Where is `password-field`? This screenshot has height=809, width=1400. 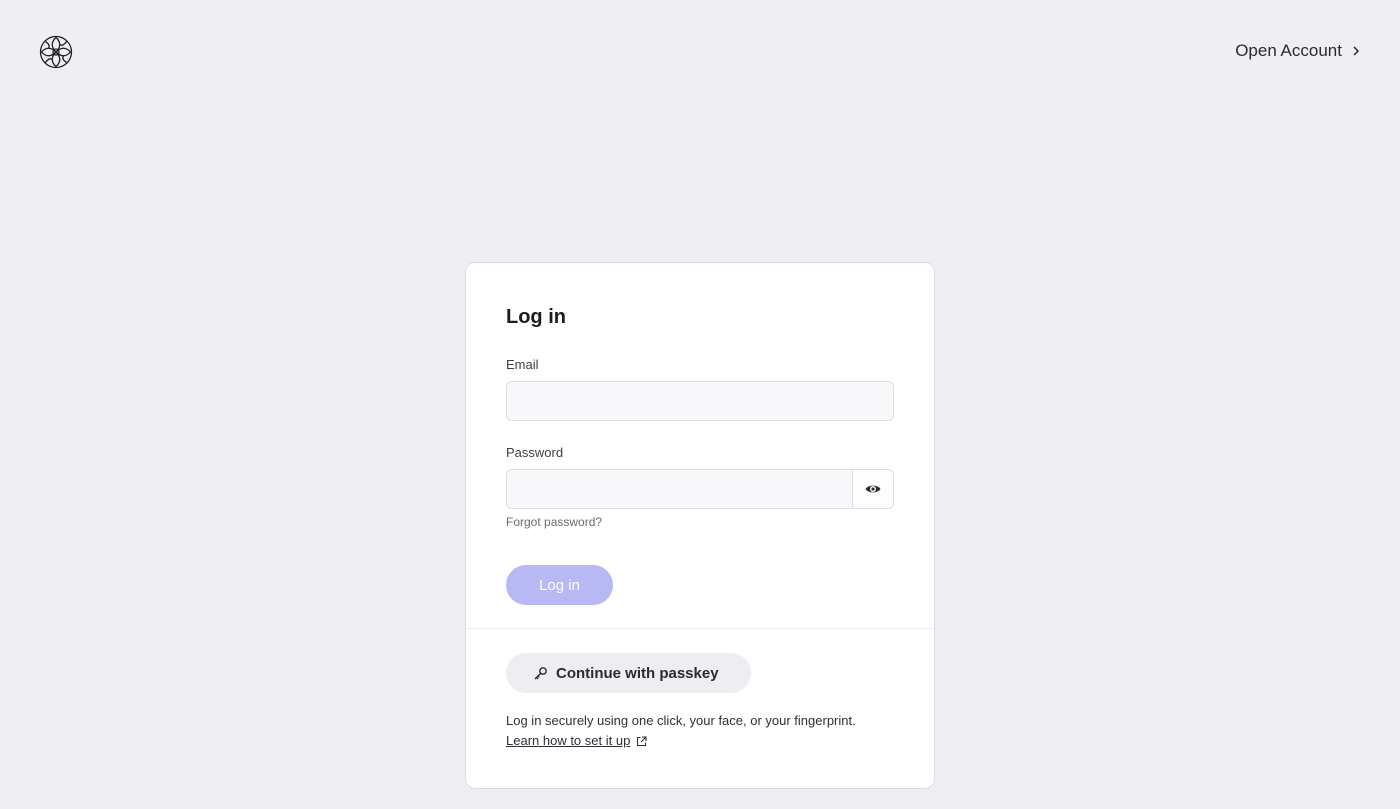 password-field is located at coordinates (679, 489).